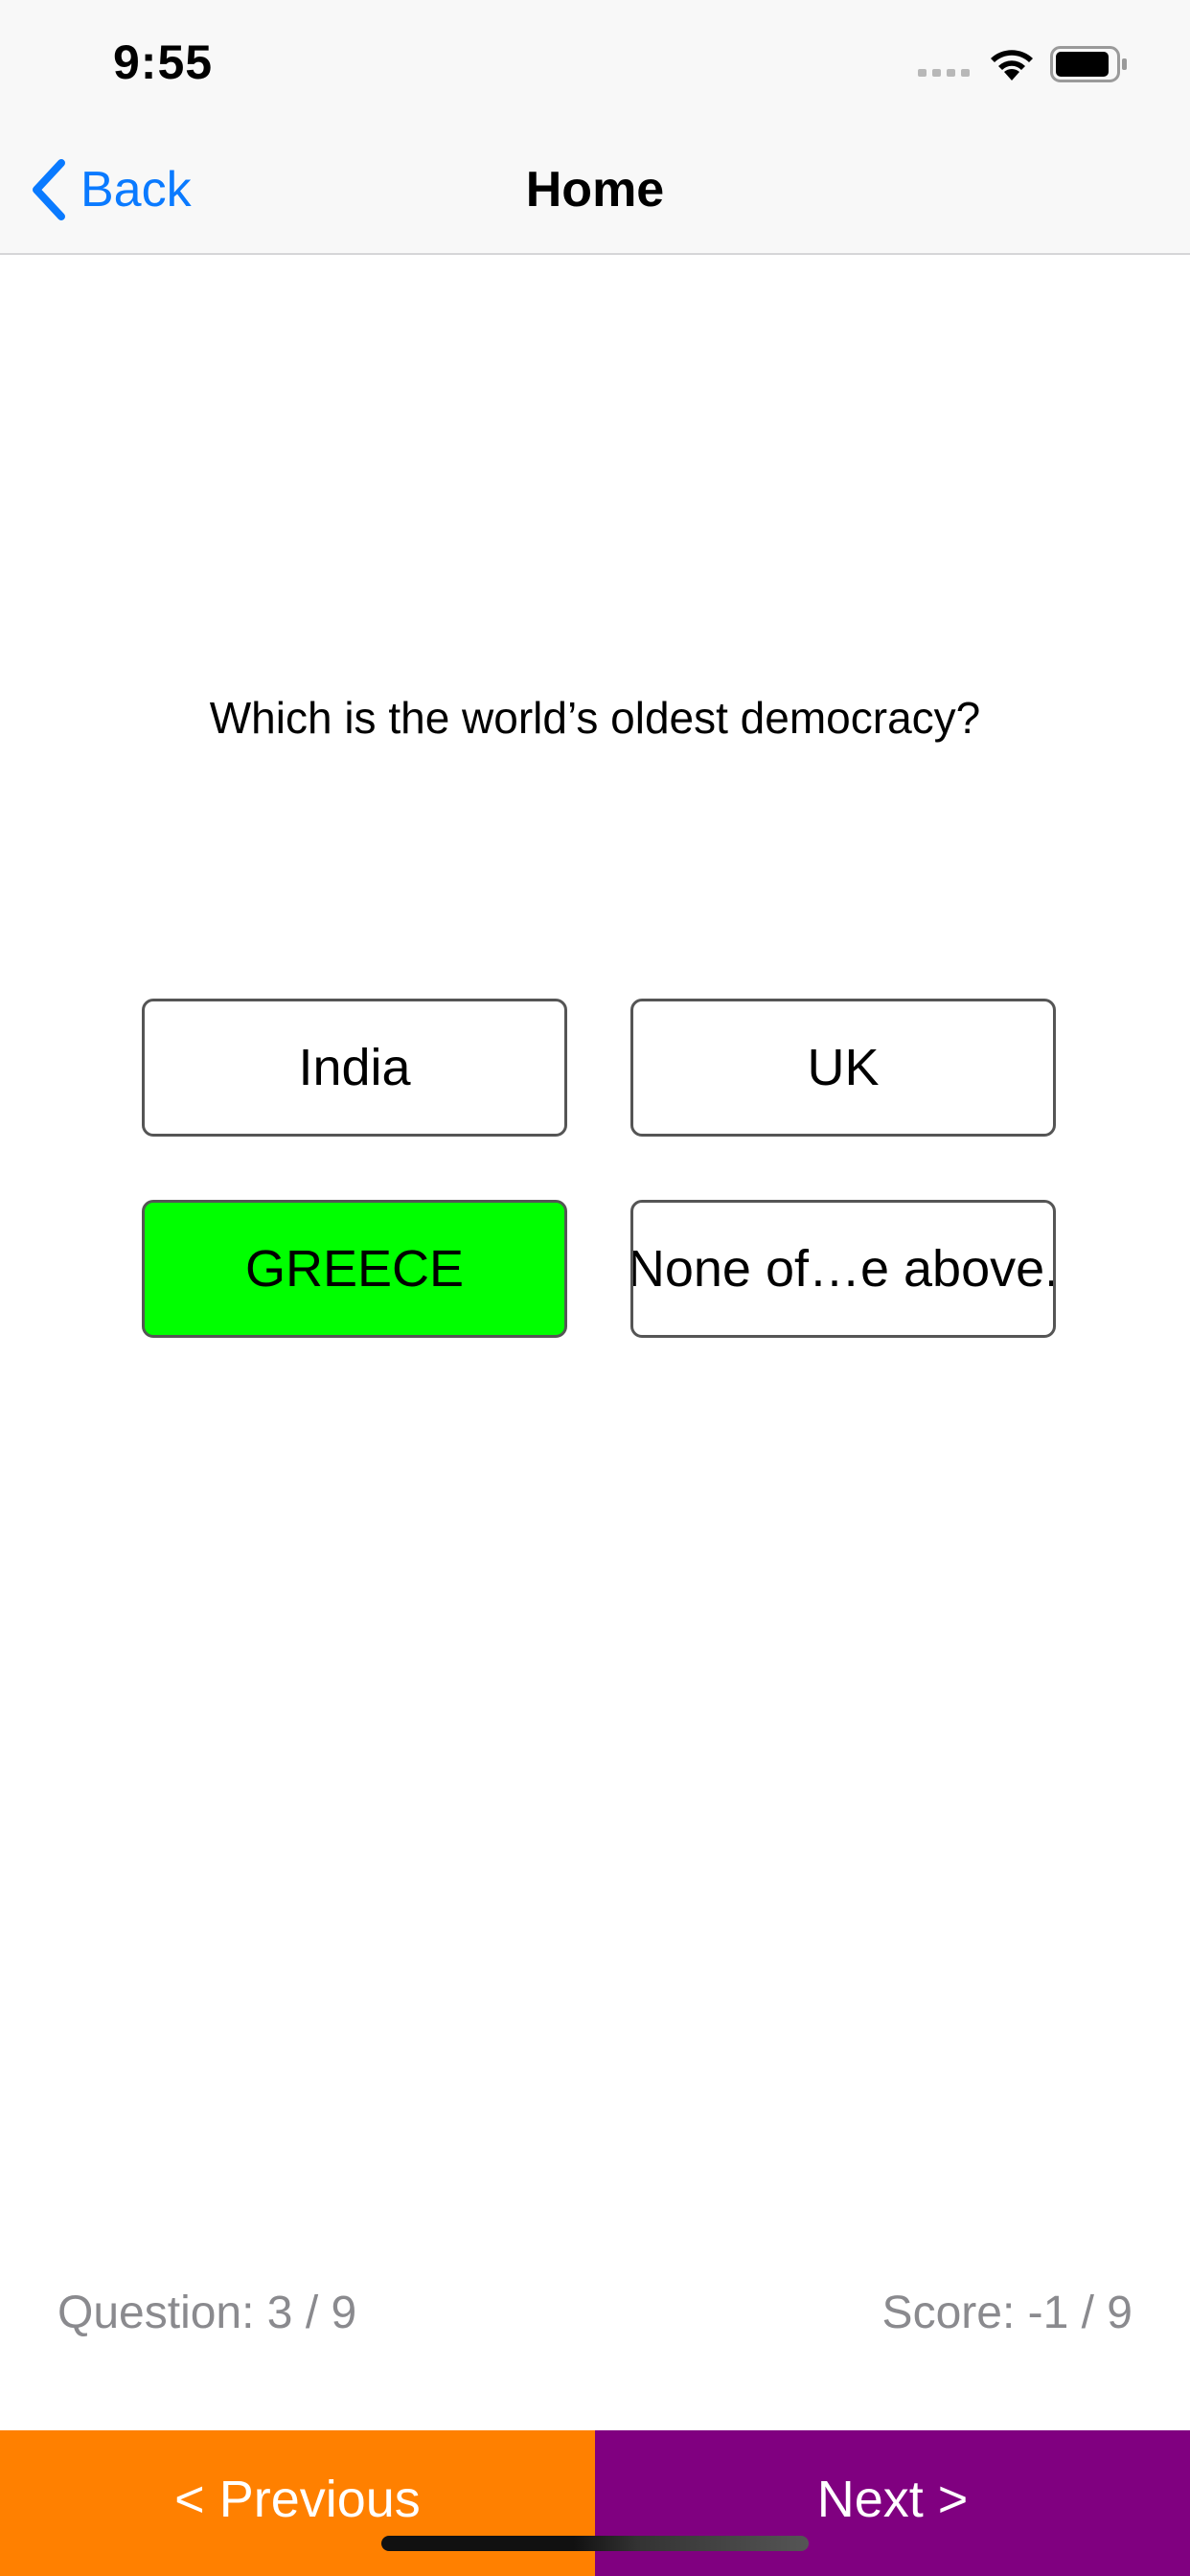 Image resolution: width=1190 pixels, height=2576 pixels. Describe the element at coordinates (163, 62) in the screenshot. I see `status-time: 9:55` at that location.